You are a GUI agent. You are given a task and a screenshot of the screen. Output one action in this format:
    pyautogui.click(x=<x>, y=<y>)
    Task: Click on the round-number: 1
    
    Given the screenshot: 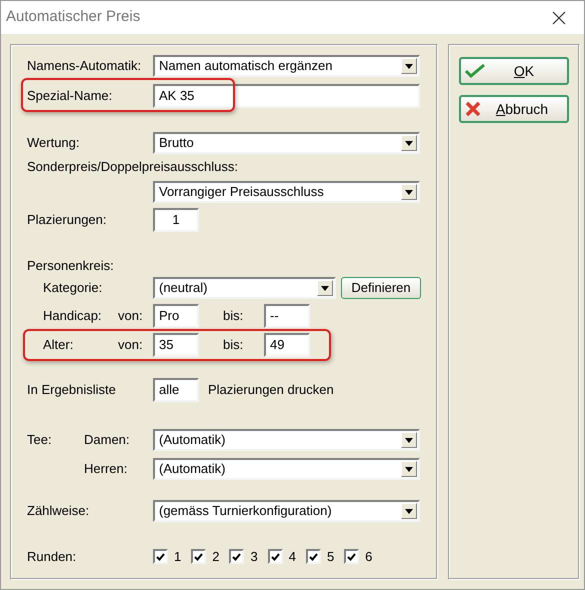 What is the action you would take?
    pyautogui.click(x=178, y=557)
    